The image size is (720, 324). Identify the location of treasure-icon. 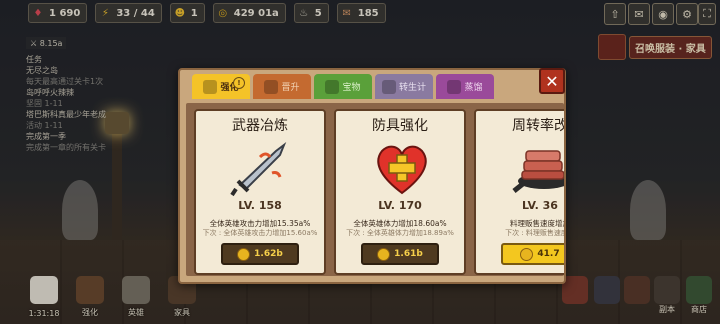
(332, 86).